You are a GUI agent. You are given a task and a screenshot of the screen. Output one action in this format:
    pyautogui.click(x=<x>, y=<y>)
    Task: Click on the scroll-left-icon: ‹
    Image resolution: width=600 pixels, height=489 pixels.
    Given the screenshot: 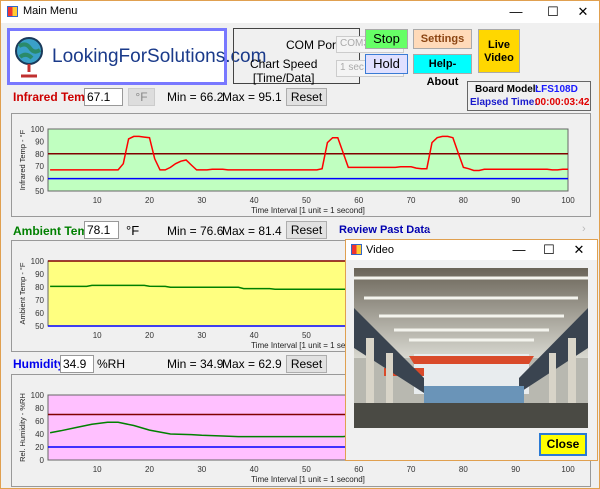 What is the action you would take?
    pyautogui.click(x=428, y=229)
    